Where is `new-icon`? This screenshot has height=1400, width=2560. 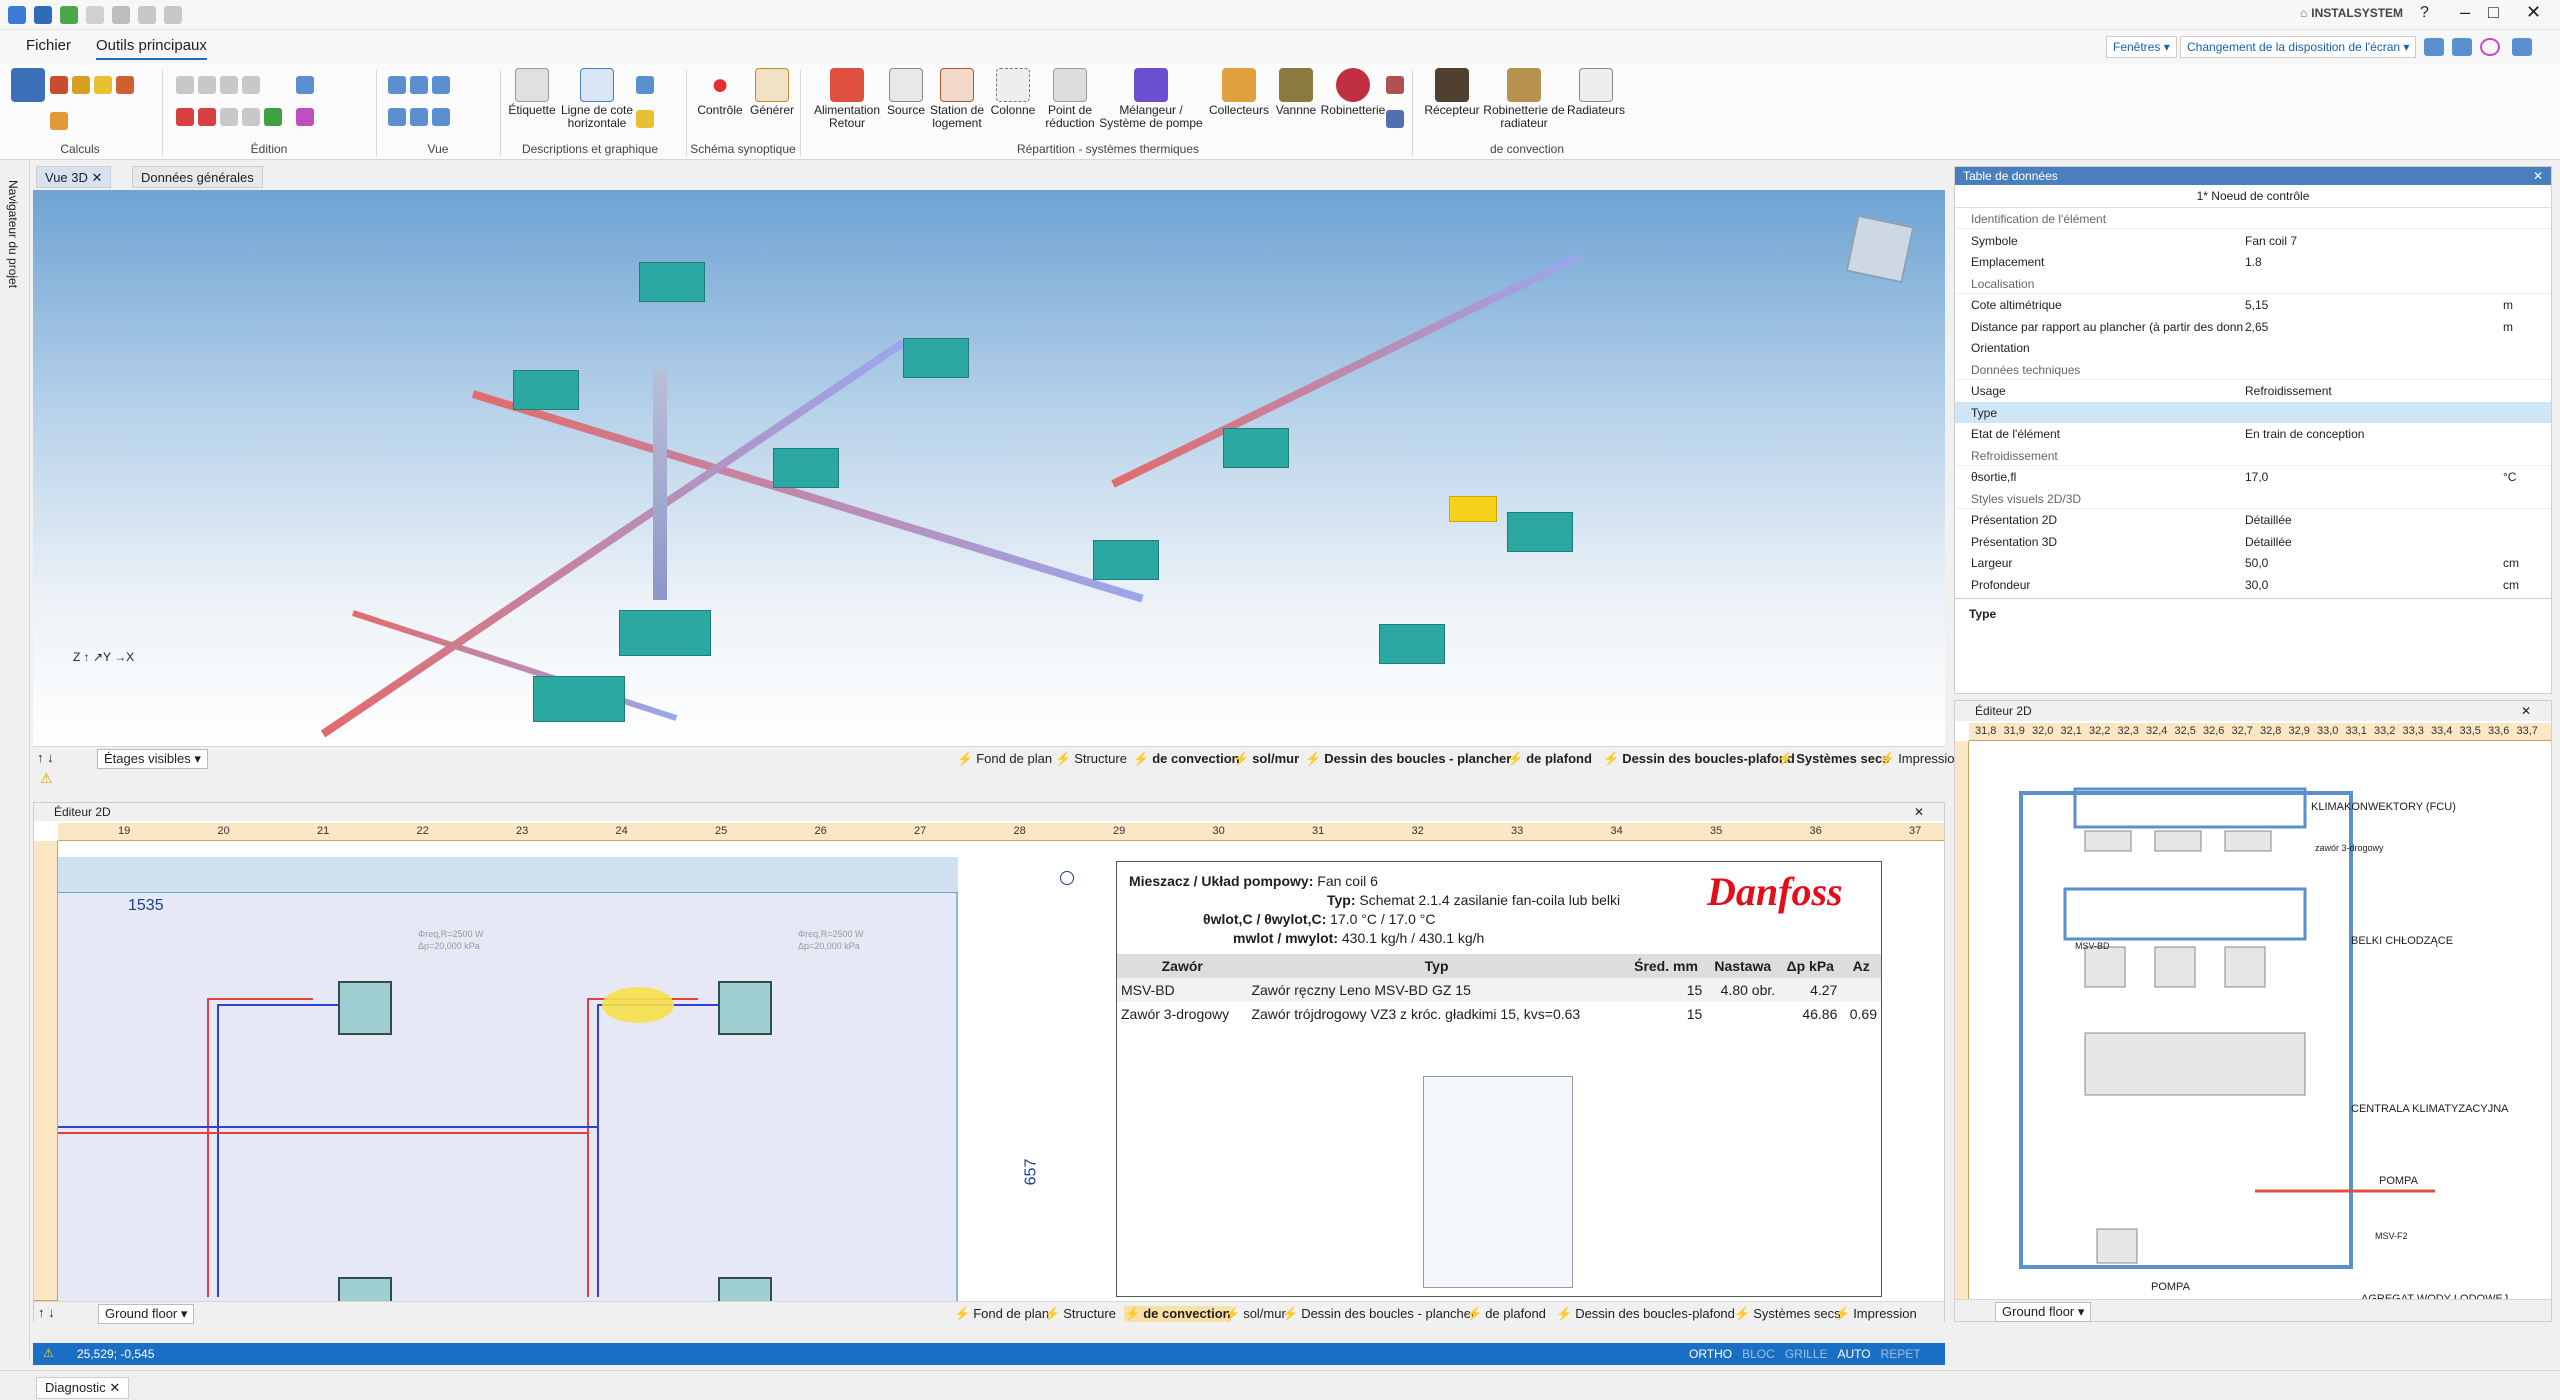 new-icon is located at coordinates (95, 15).